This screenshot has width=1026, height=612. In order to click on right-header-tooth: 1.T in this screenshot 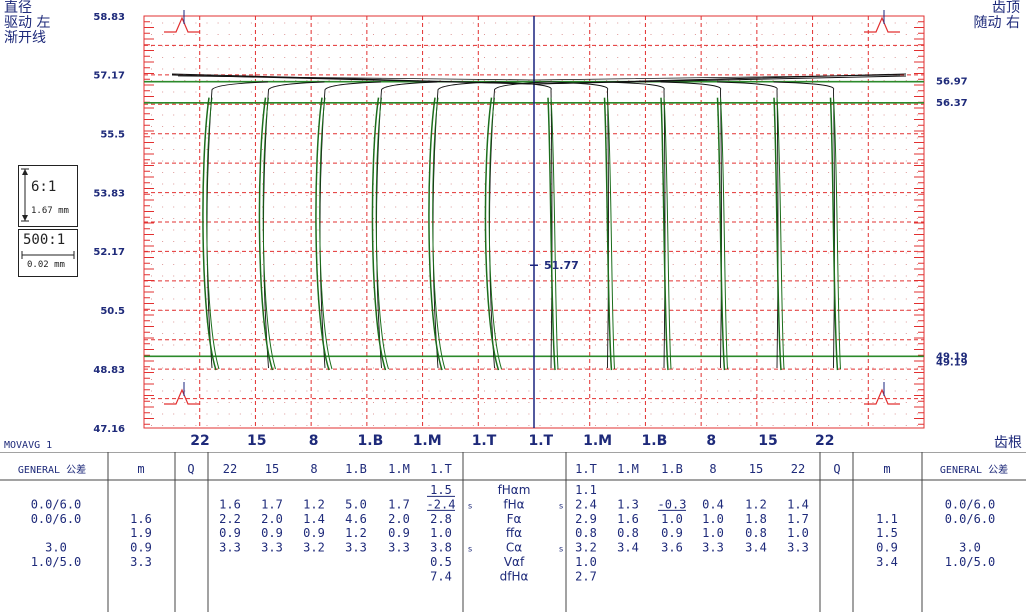, I will do `click(586, 469)`.